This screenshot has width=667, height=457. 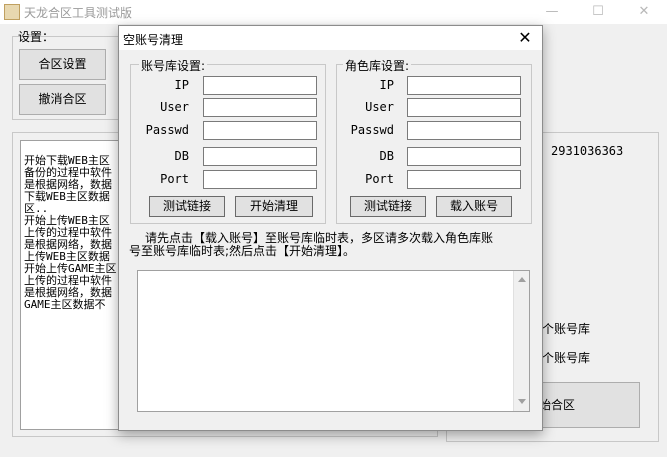 I want to click on app-icon, so click(x=12, y=12).